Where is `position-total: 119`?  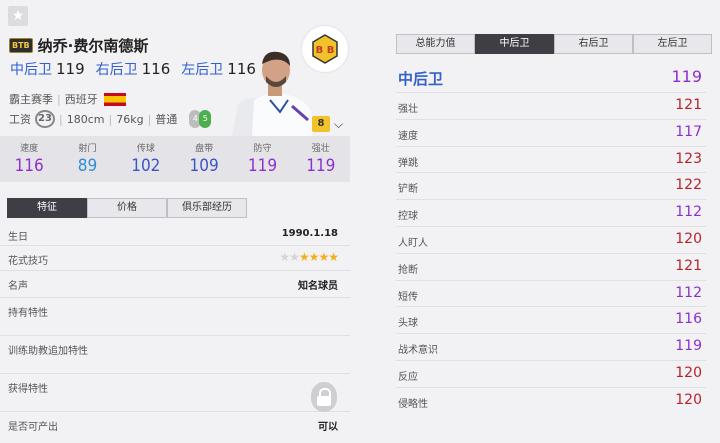
position-total: 119 is located at coordinates (686, 76).